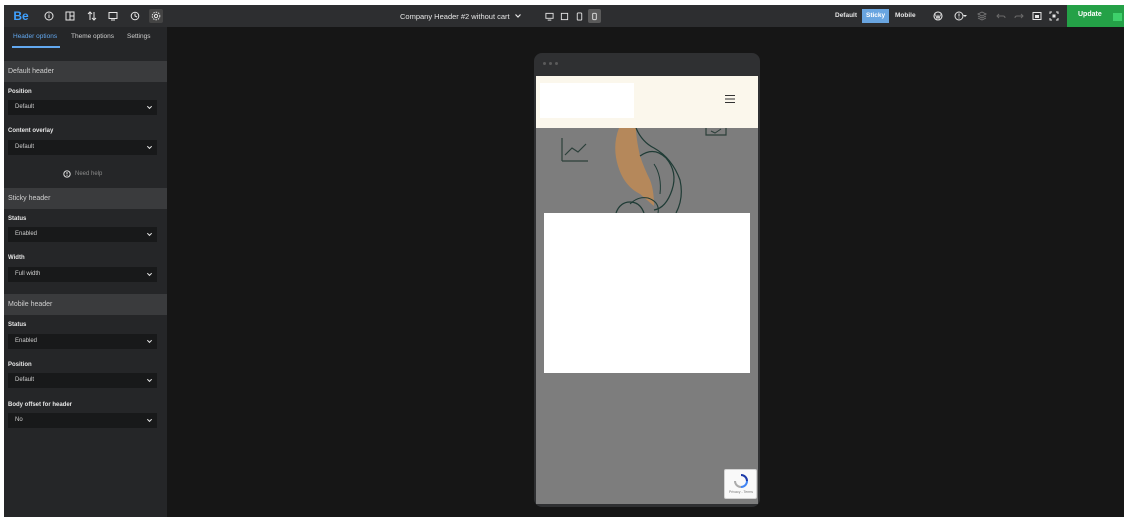  What do you see at coordinates (644, 170) in the screenshot?
I see `hero-illustration` at bounding box center [644, 170].